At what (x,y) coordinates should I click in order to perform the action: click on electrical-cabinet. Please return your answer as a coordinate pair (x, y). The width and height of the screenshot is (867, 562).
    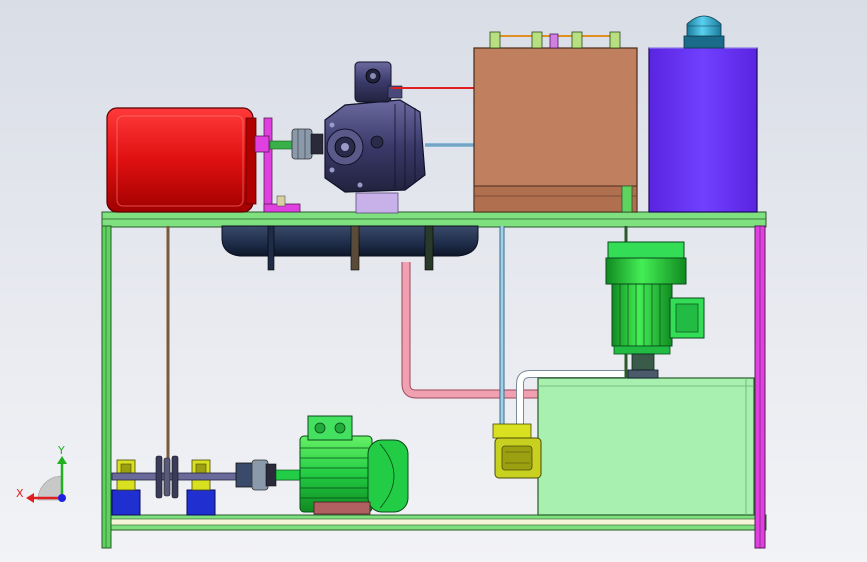
    Looking at the image, I should click on (703, 130).